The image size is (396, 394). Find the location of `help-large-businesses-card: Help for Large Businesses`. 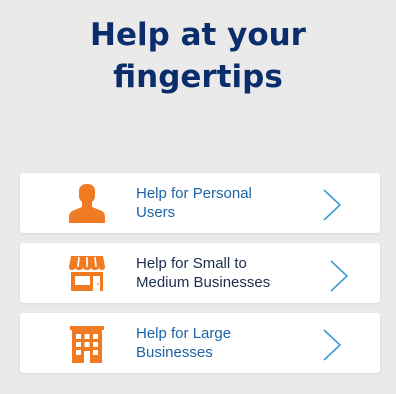

help-large-businesses-card: Help for Large Businesses is located at coordinates (200, 343).